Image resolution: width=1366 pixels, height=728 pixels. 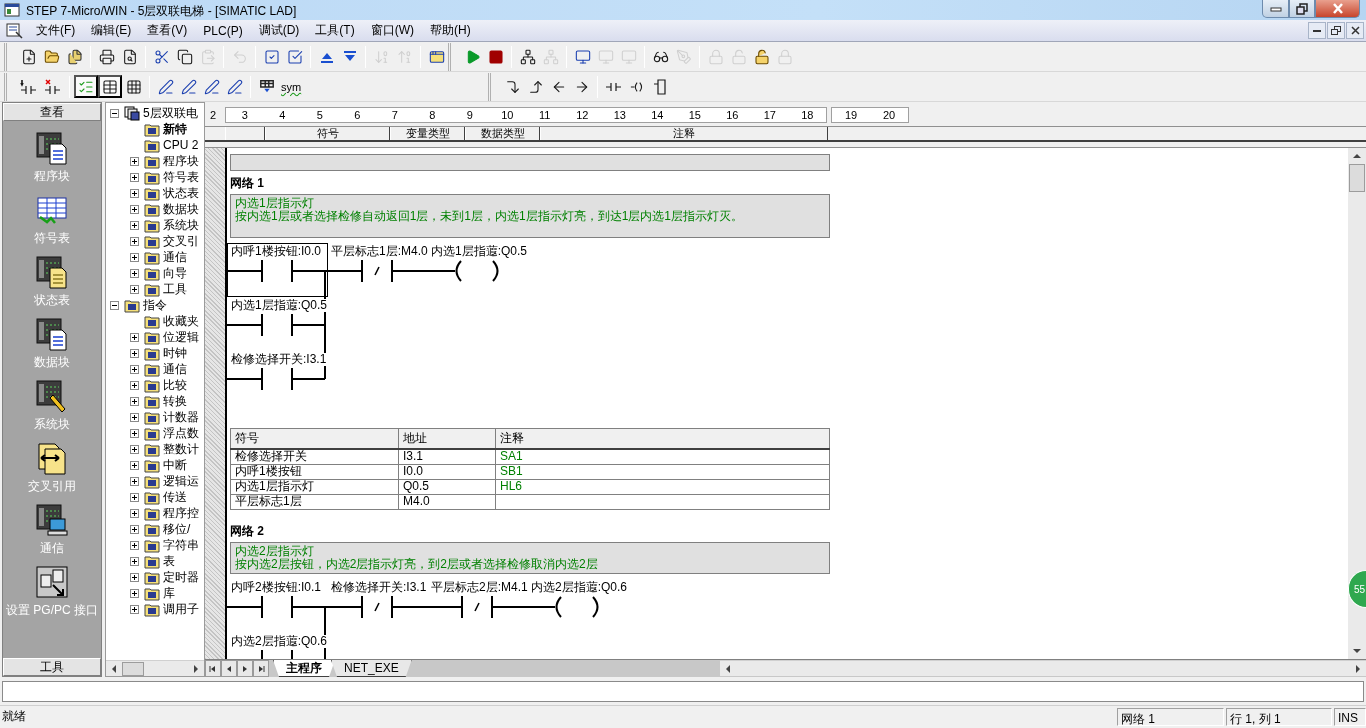 I want to click on column-header: 变量类型, so click(x=427, y=133).